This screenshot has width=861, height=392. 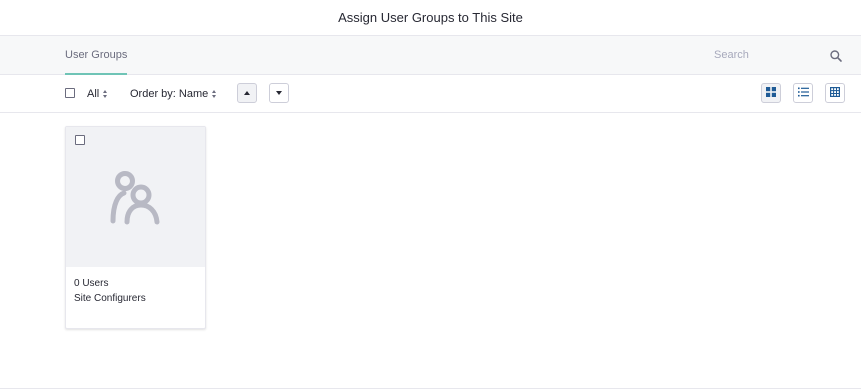 I want to click on modal-header: Assign User Groups to This Site, so click(x=430, y=18).